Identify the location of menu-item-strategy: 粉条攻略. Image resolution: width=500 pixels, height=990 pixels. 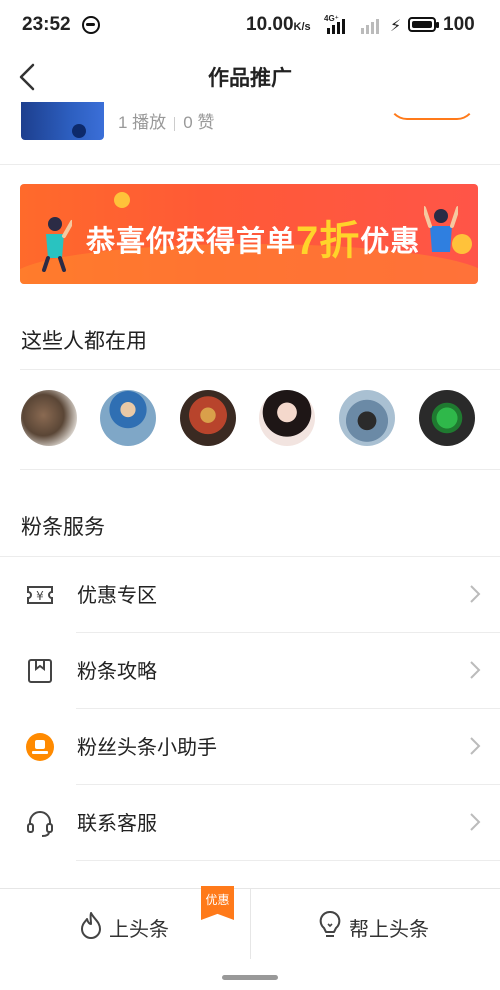
(250, 670).